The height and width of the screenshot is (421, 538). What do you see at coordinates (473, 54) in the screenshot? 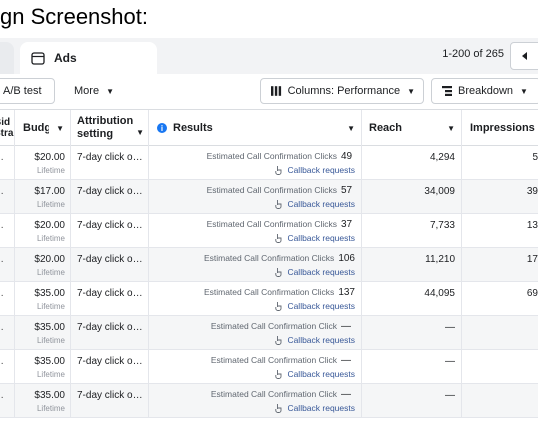
I see `pagination-range: 1-200 of 265` at bounding box center [473, 54].